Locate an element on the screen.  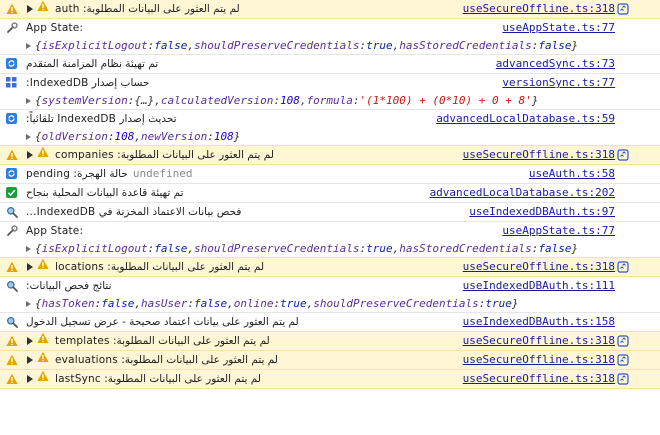
message-text: تم تهيئة قاعدة البيانات المحلية بنجاح is located at coordinates (105, 193).